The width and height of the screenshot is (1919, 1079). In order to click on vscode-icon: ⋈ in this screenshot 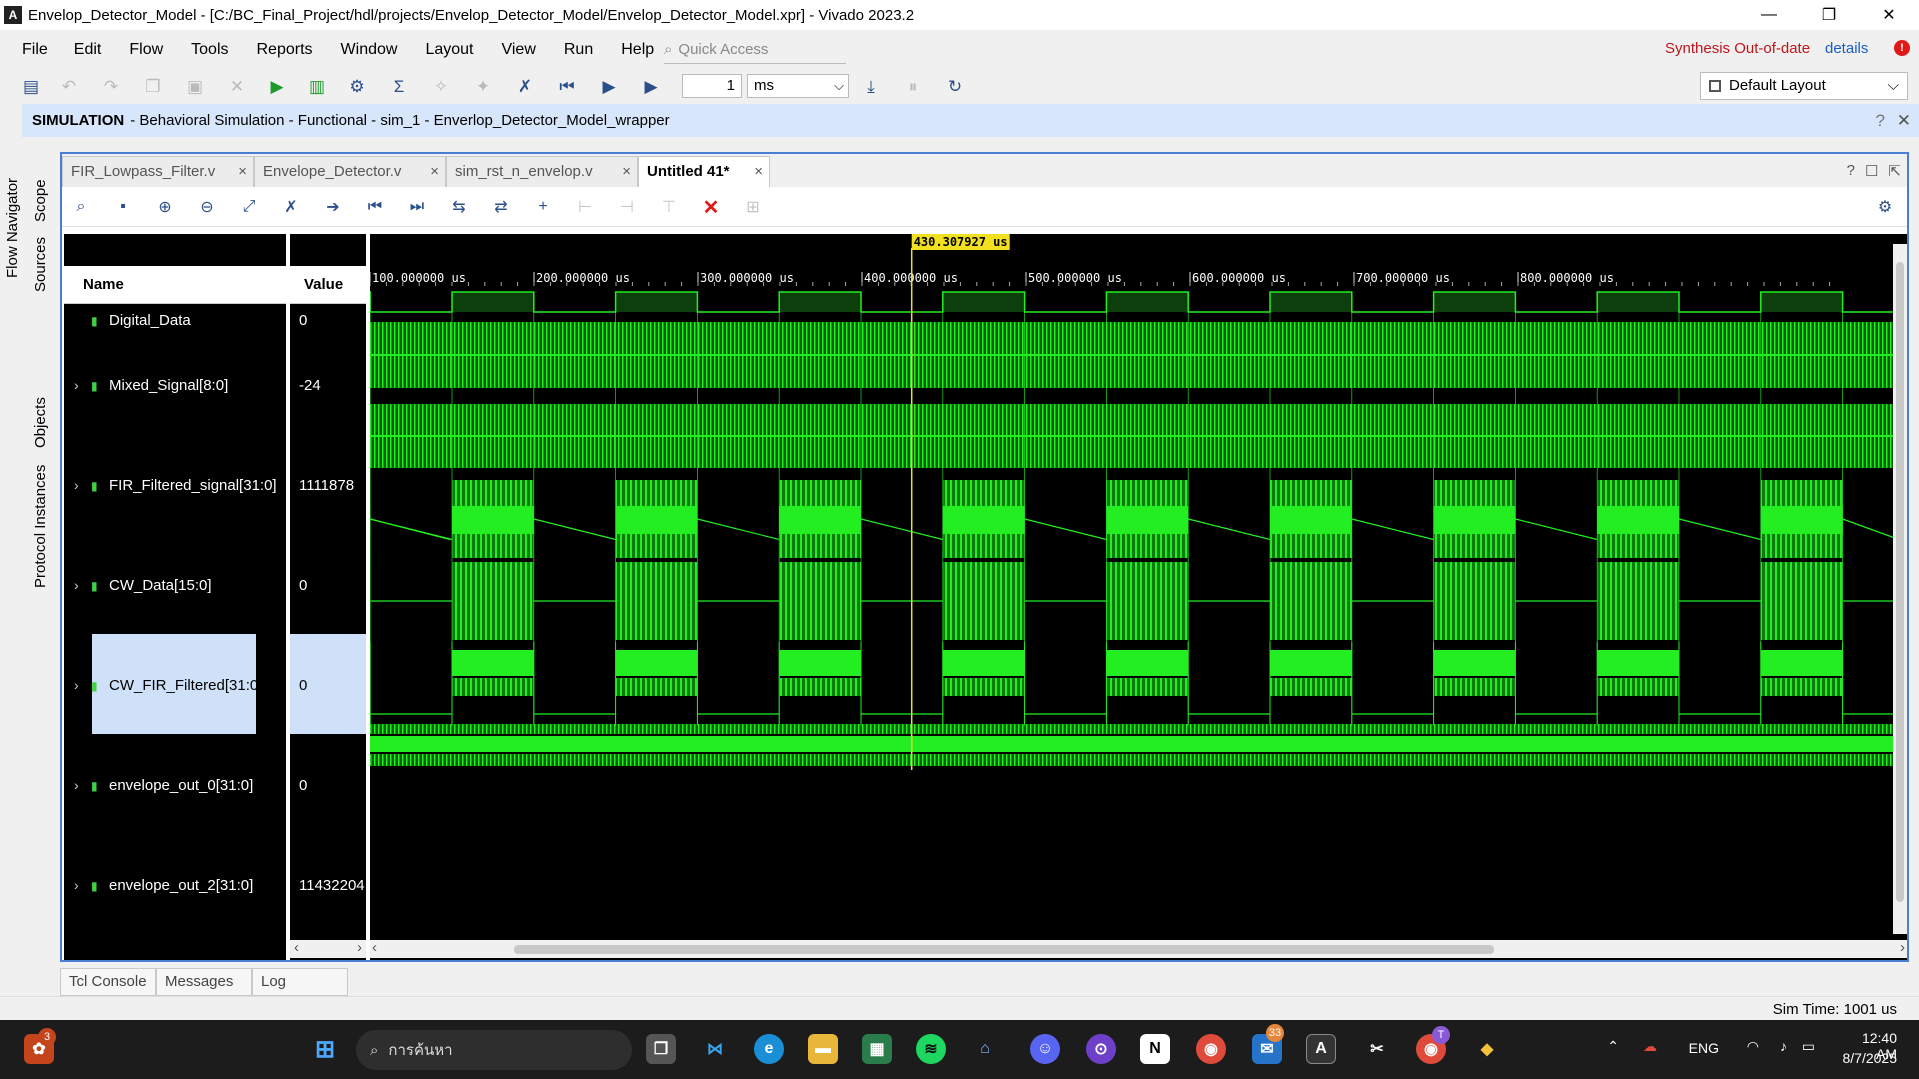, I will do `click(715, 1049)`.